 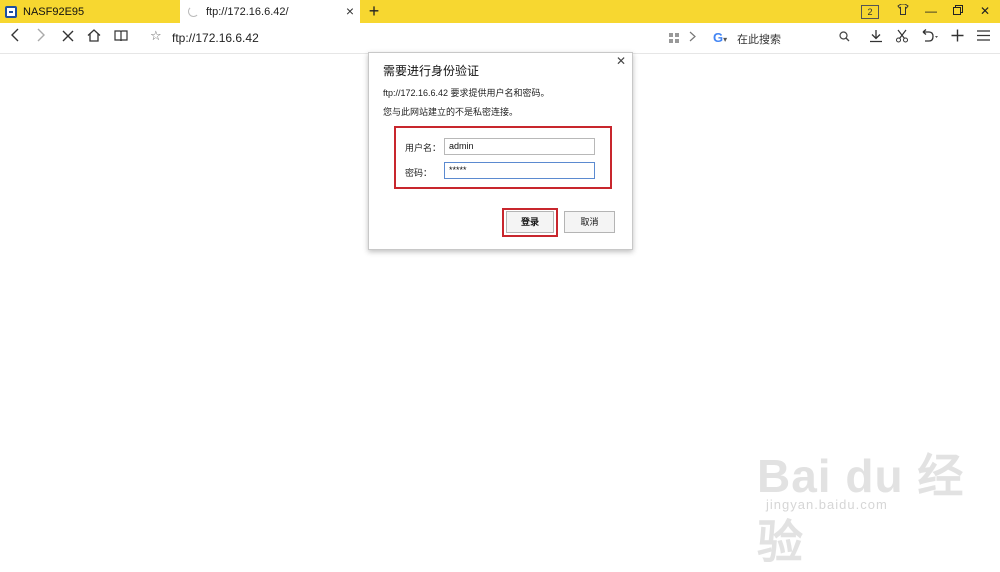 I want to click on tab-close-icon: ×, so click(x=350, y=11).